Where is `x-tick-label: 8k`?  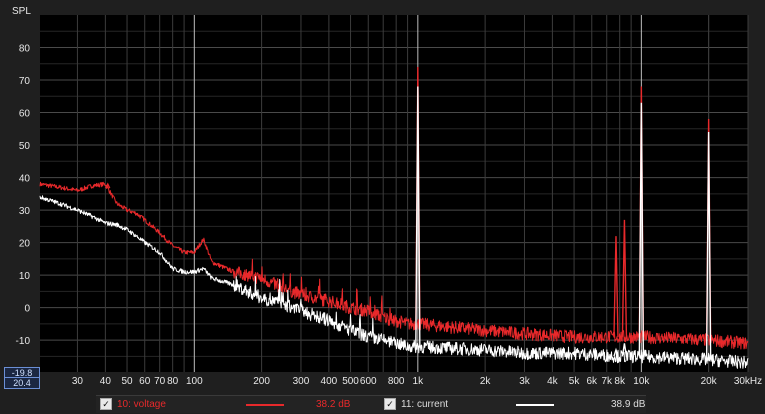 x-tick-label: 8k is located at coordinates (620, 381).